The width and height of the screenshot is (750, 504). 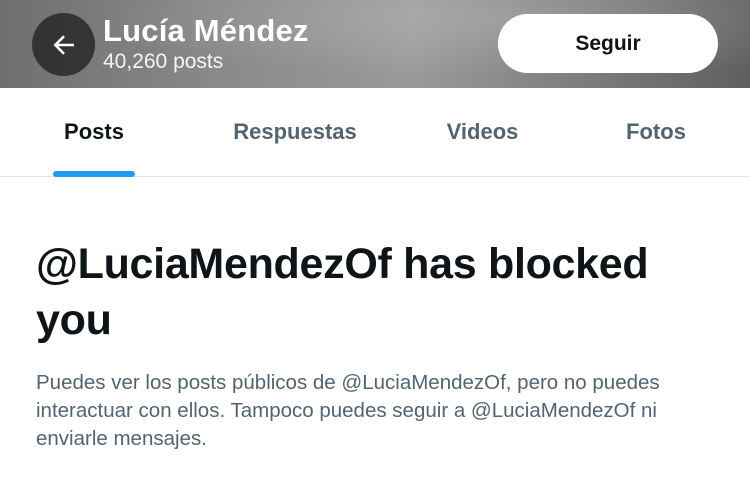 I want to click on tab-posts: Posts, so click(x=94, y=132).